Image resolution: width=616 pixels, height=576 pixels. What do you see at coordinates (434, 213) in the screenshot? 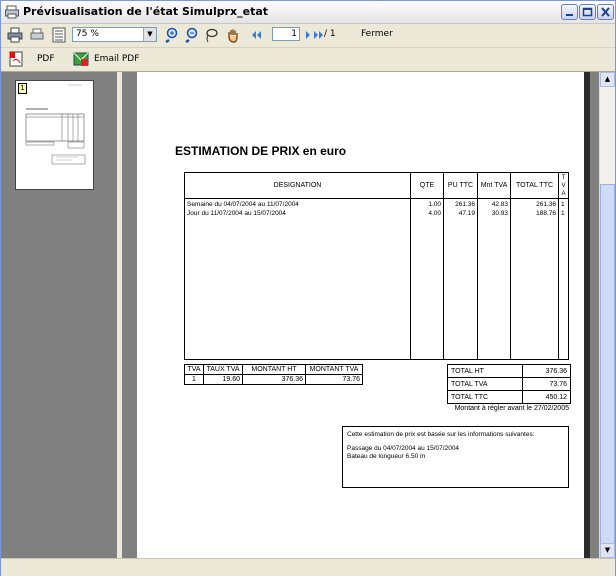
I see `row-qte: 4.00` at bounding box center [434, 213].